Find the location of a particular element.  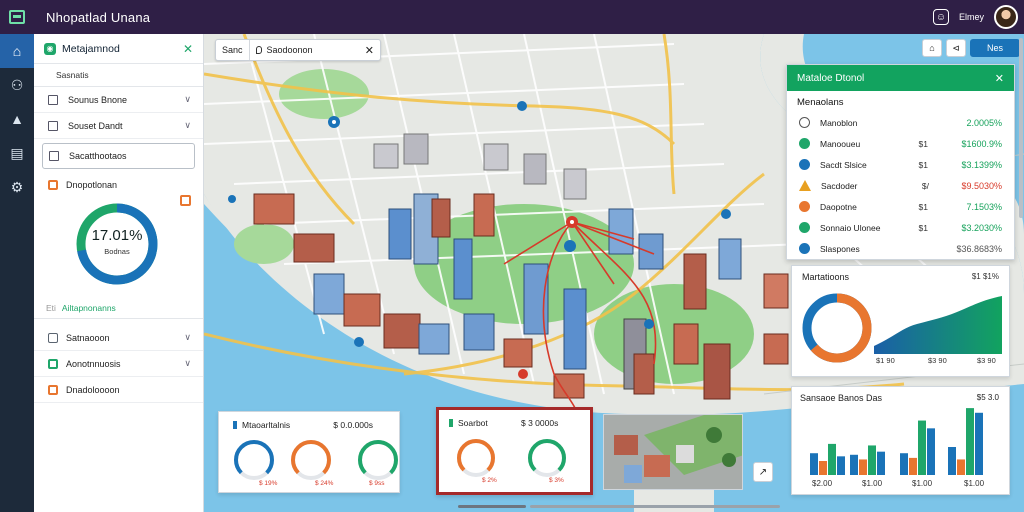

panel-logo-icon: ◉ is located at coordinates (50, 48).